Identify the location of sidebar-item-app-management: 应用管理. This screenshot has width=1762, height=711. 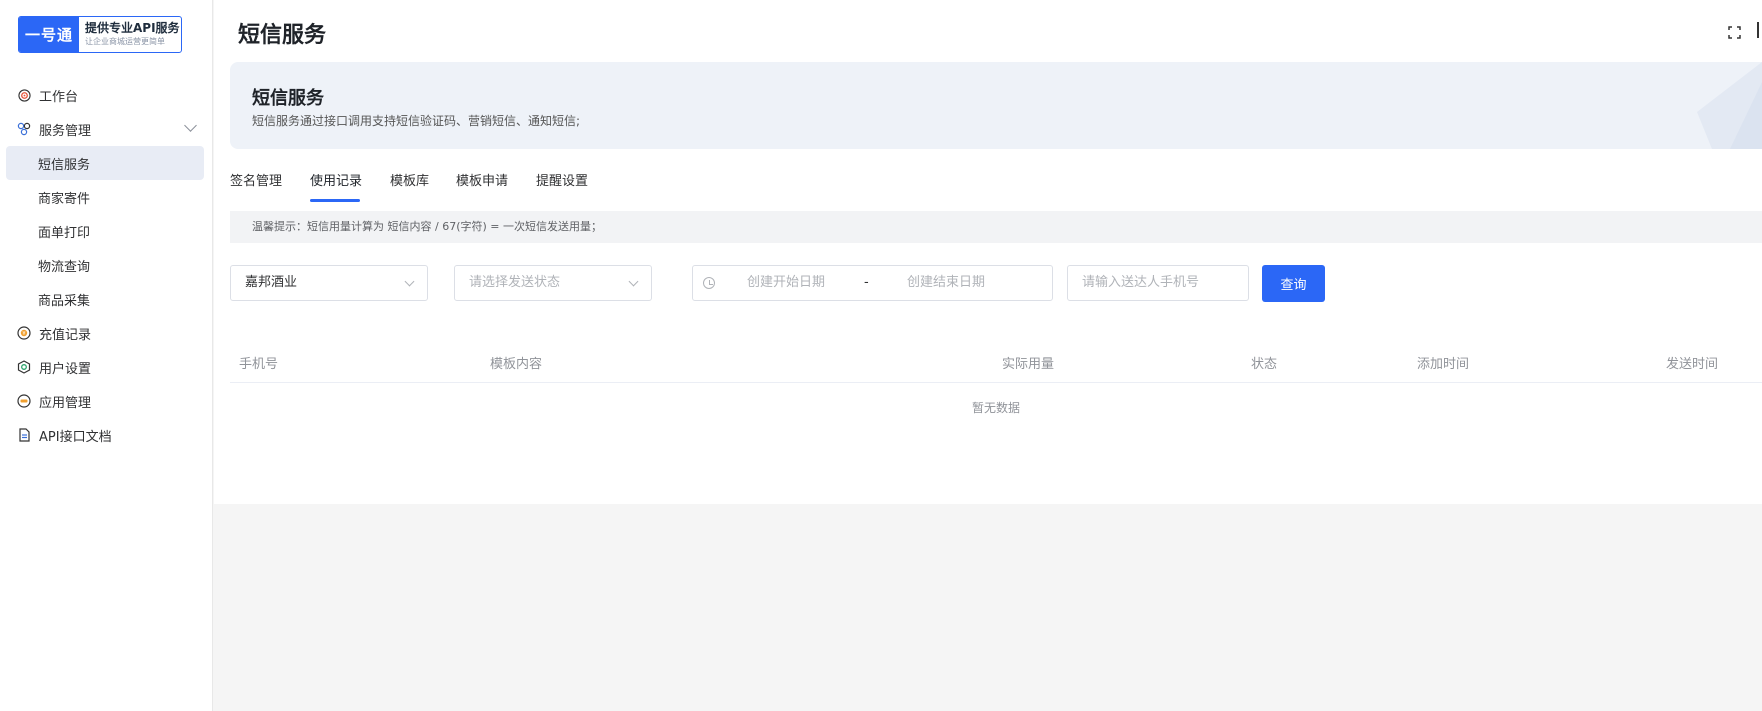
(106, 401).